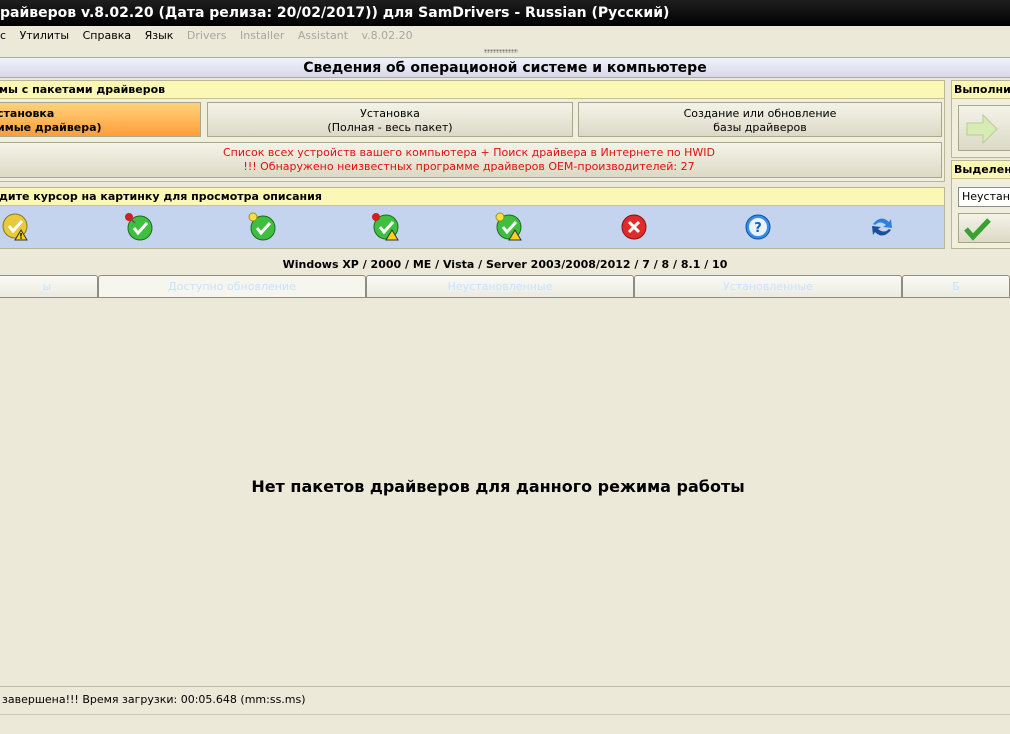 This screenshot has height=734, width=1010. I want to click on tab-last: Б, so click(956, 286).